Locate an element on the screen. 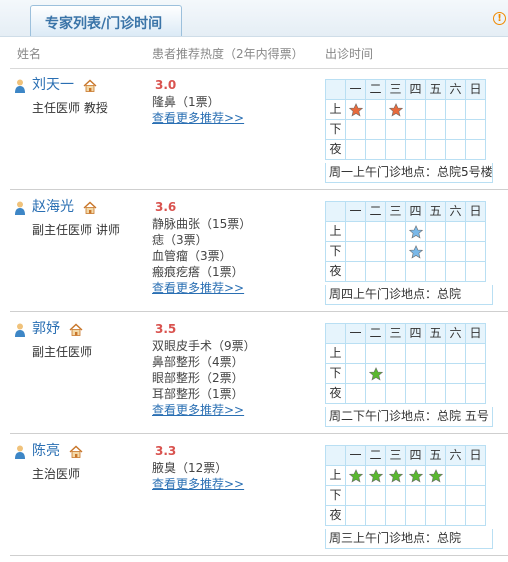  info-icon: ! is located at coordinates (499, 18).